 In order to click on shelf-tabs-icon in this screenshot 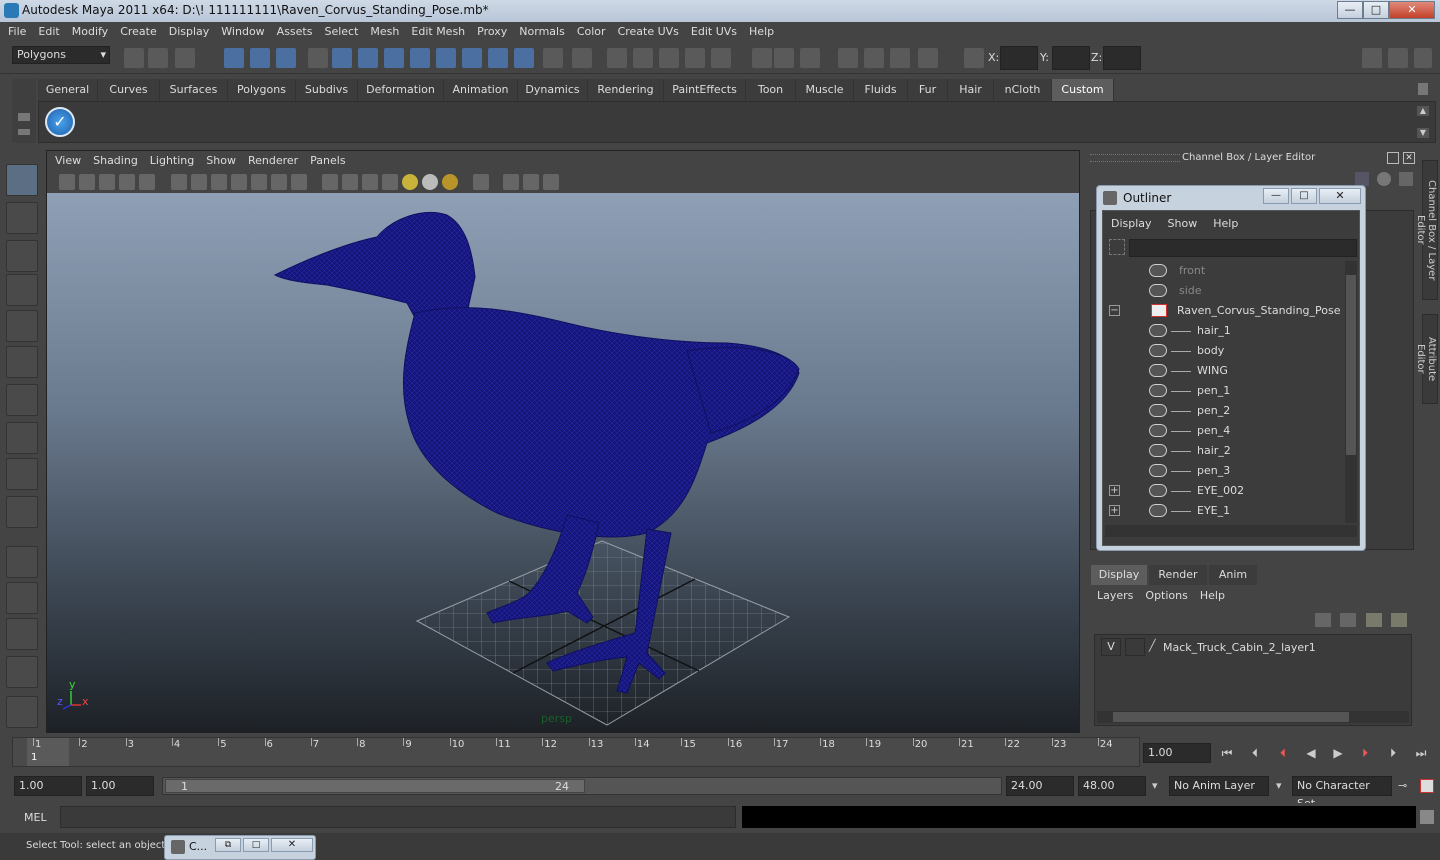, I will do `click(24, 132)`.